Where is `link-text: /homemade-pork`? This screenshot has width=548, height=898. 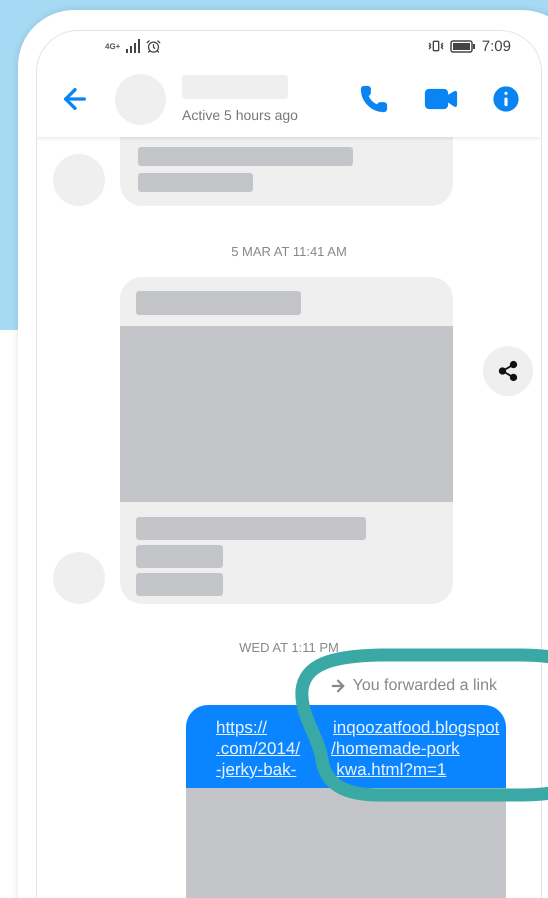
link-text: /homemade-pork is located at coordinates (395, 748).